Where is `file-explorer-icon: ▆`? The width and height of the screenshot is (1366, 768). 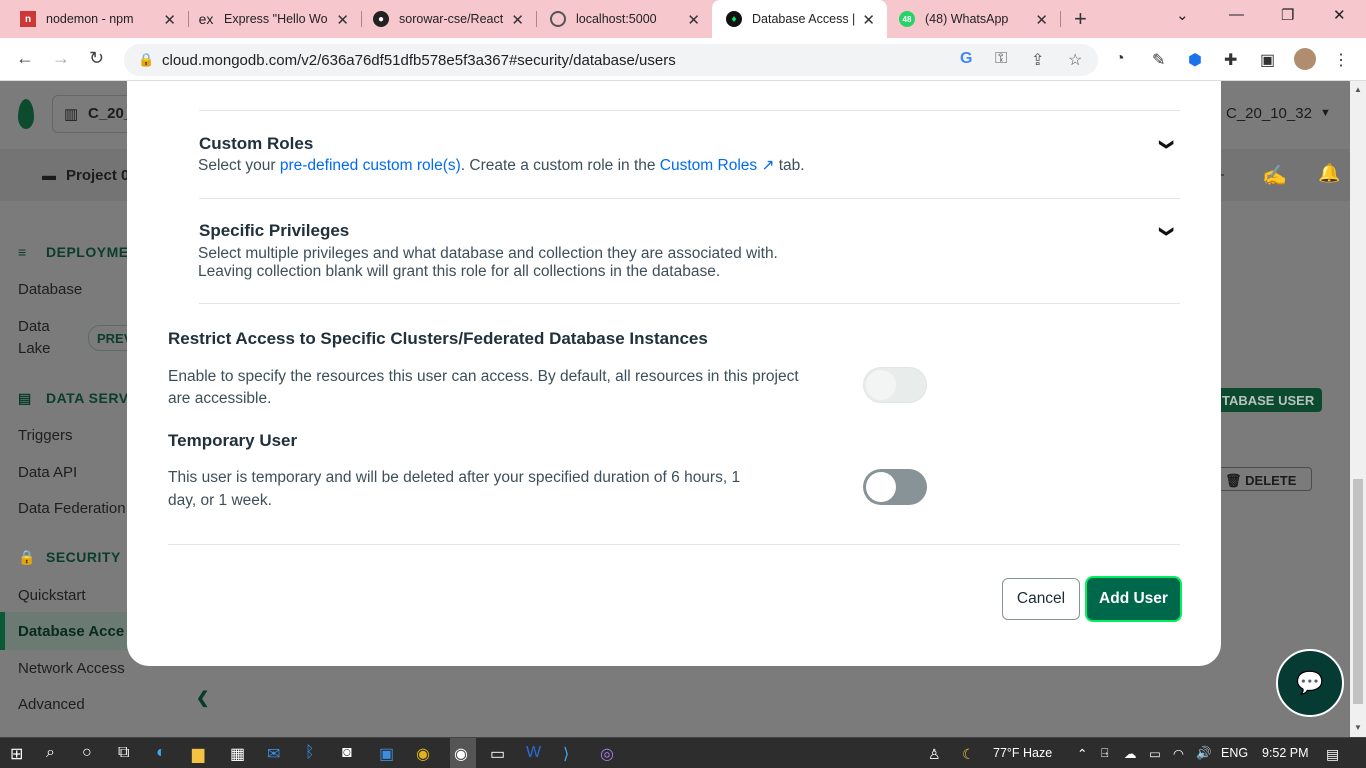
file-explorer-icon: ▆ is located at coordinates (198, 754).